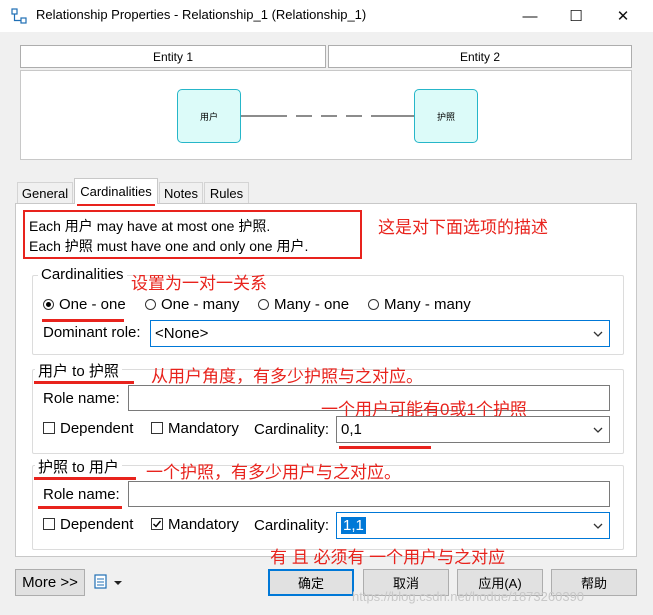  I want to click on role1-legend: 用户 to 护照, so click(78, 370).